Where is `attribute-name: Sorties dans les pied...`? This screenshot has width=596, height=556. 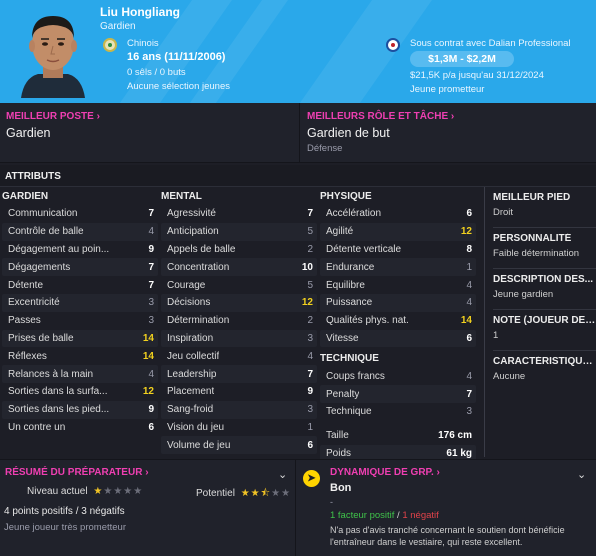
attribute-name: Sorties dans les pied... is located at coordinates (59, 410).